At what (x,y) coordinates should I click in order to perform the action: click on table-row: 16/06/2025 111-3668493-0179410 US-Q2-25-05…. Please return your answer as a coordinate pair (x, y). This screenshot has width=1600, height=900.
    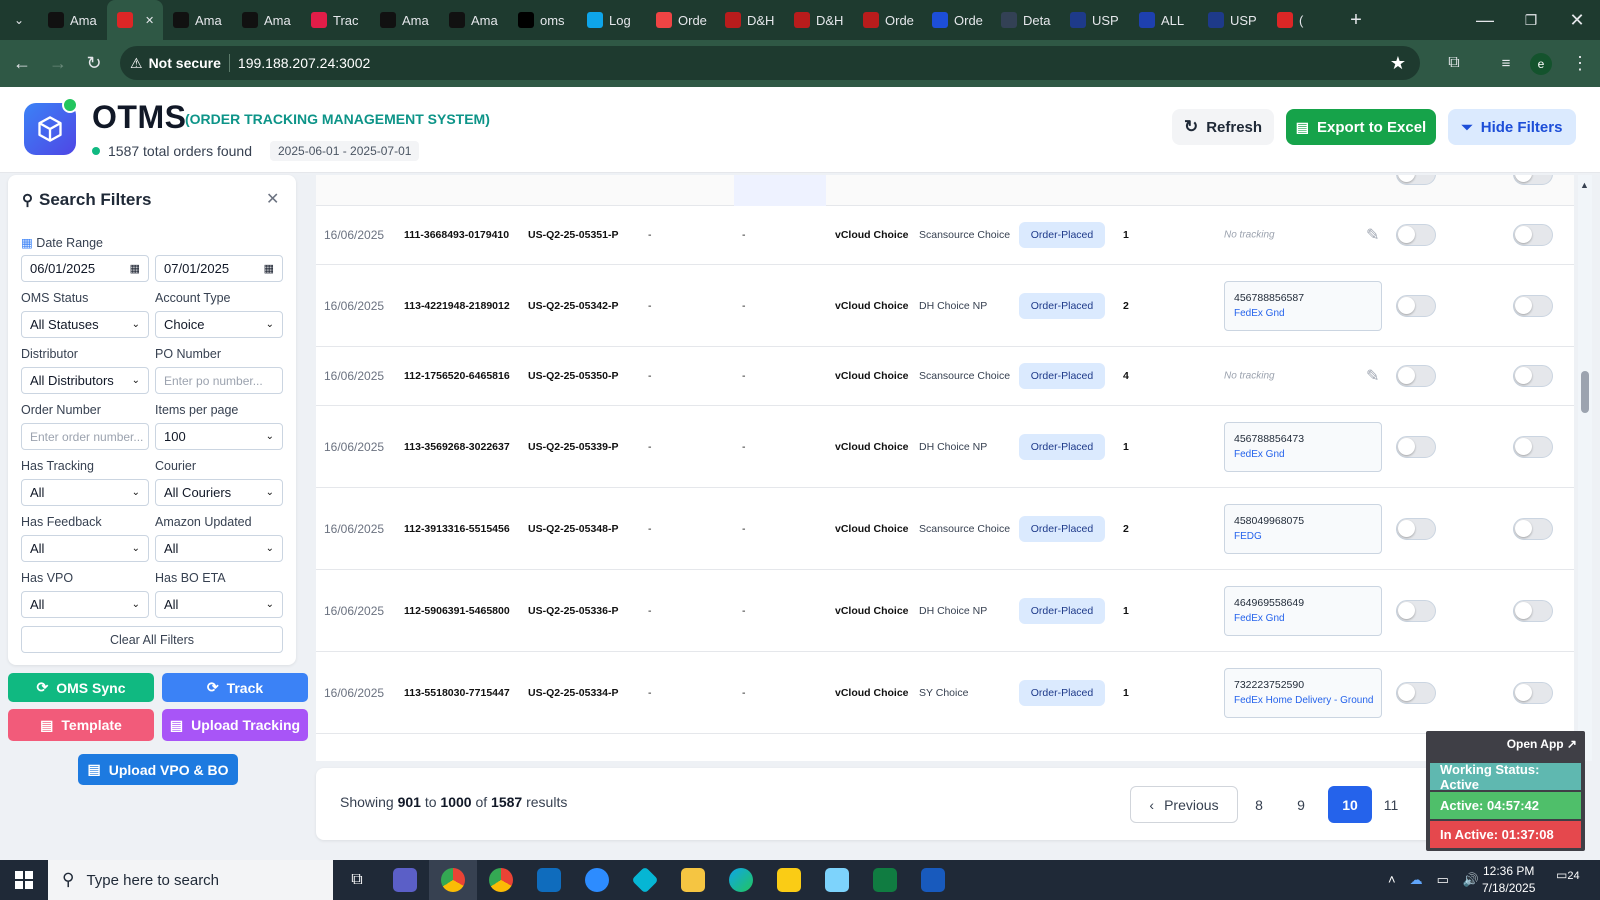
    Looking at the image, I should click on (945, 235).